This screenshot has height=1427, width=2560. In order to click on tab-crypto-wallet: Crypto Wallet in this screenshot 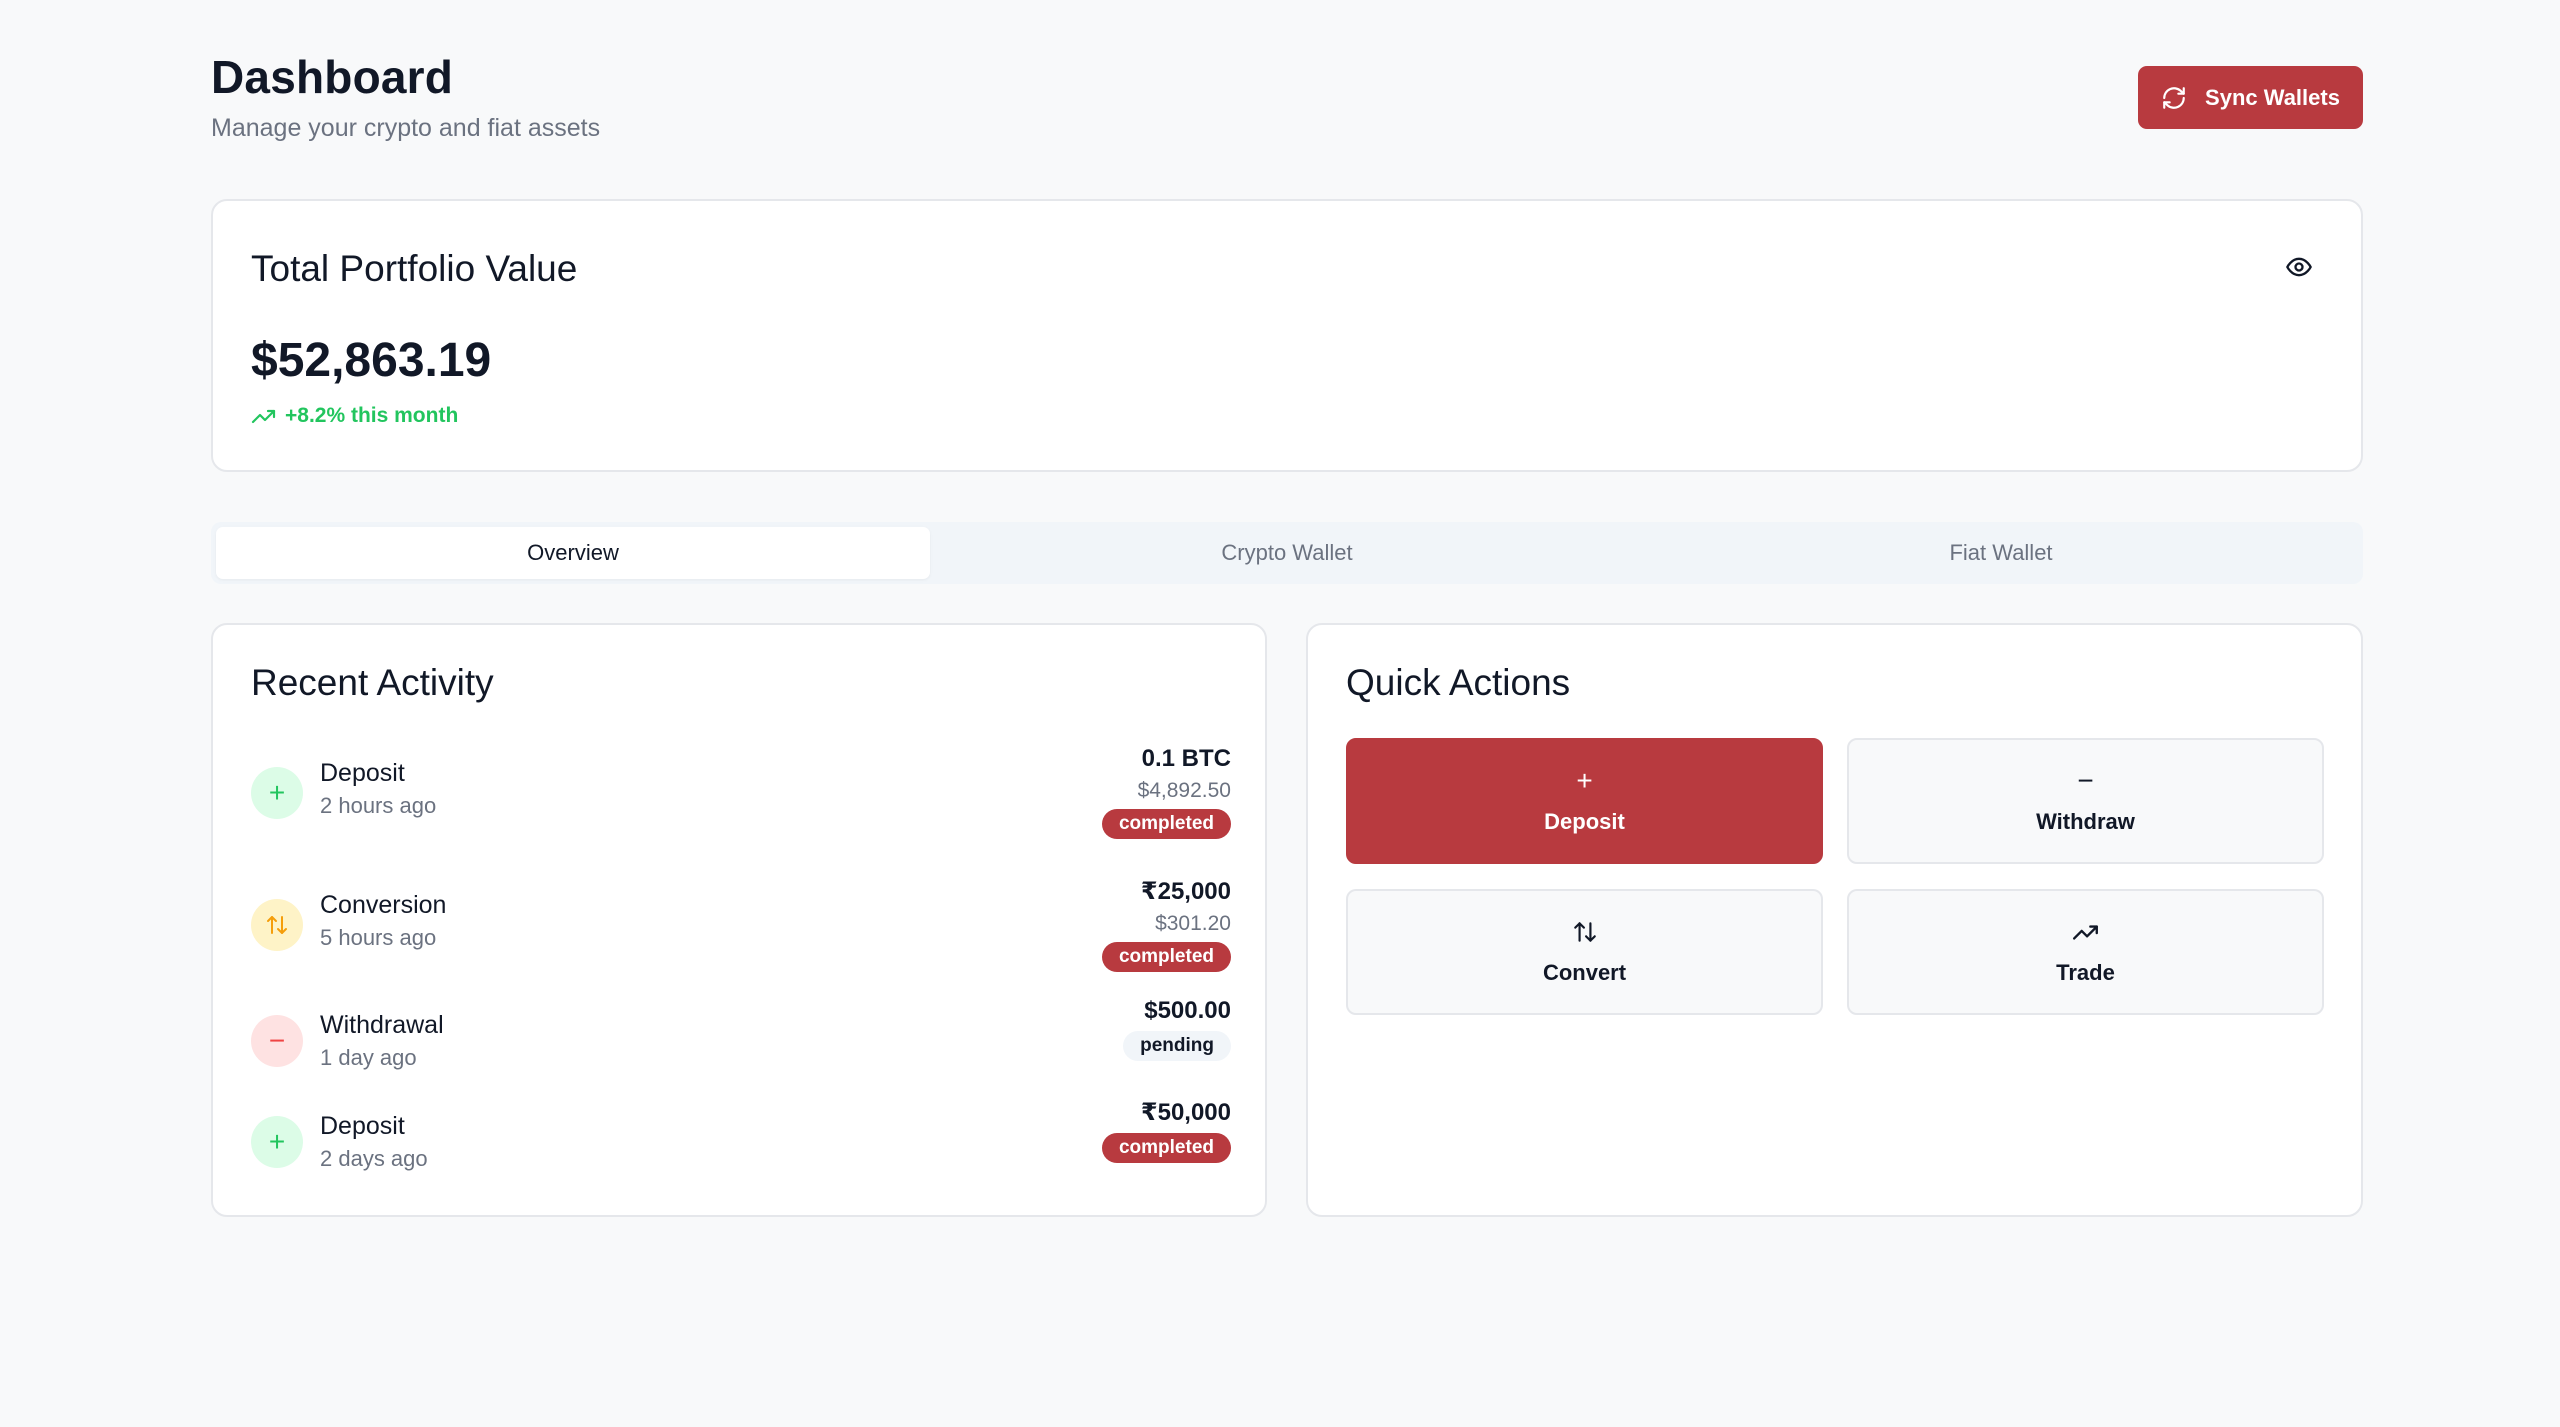, I will do `click(1287, 553)`.